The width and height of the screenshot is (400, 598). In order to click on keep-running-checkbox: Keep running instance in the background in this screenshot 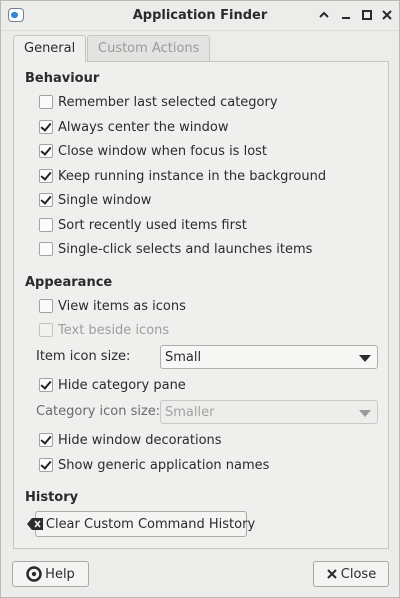, I will do `click(182, 176)`.